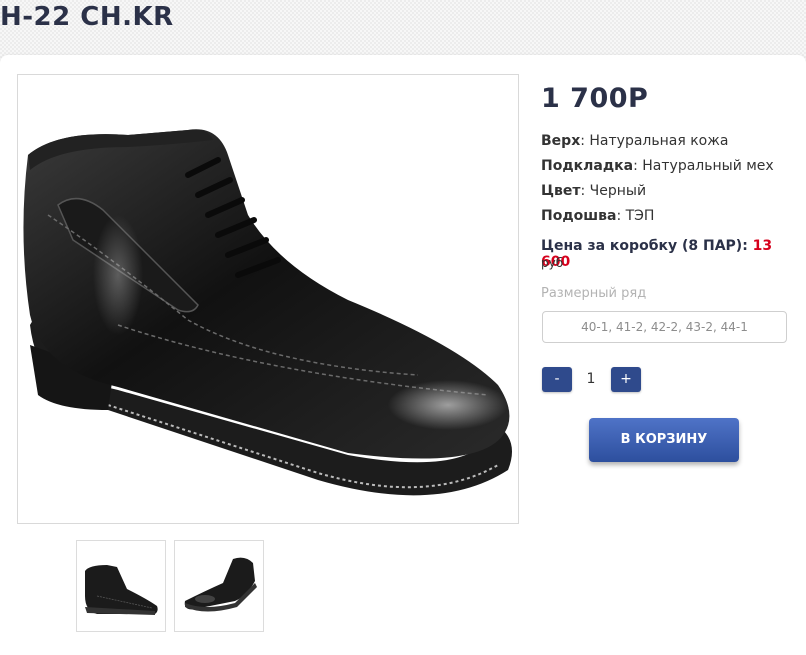 This screenshot has width=806, height=655. Describe the element at coordinates (561, 141) in the screenshot. I see `spec-key: Верх` at that location.